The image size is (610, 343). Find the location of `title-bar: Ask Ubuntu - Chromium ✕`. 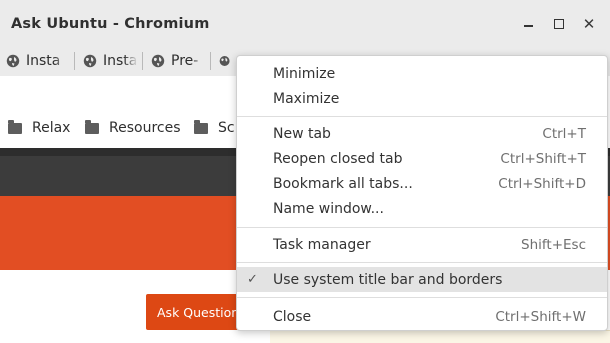

title-bar: Ask Ubuntu - Chromium ✕ is located at coordinates (305, 25).